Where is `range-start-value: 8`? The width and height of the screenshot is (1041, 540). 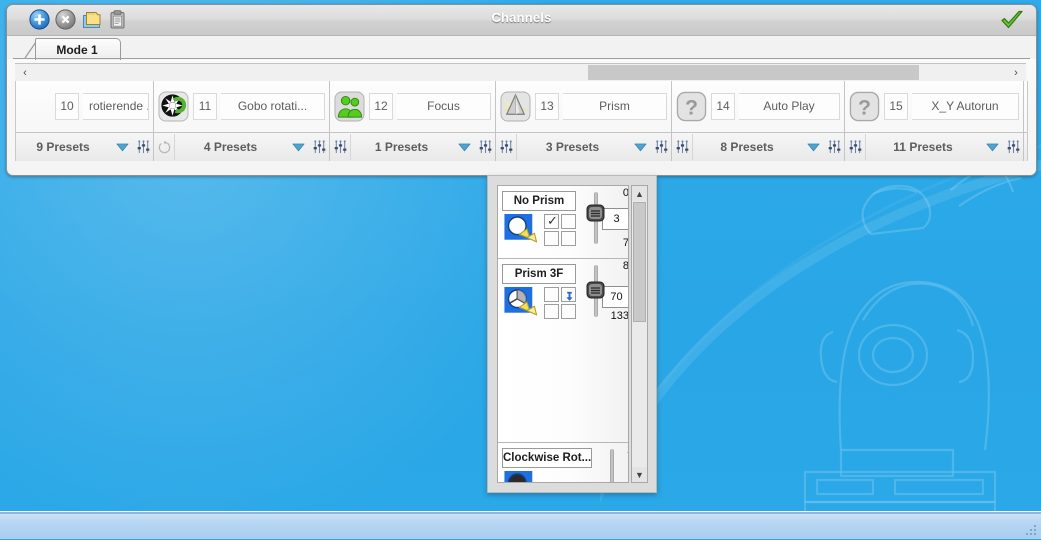 range-start-value: 8 is located at coordinates (625, 266).